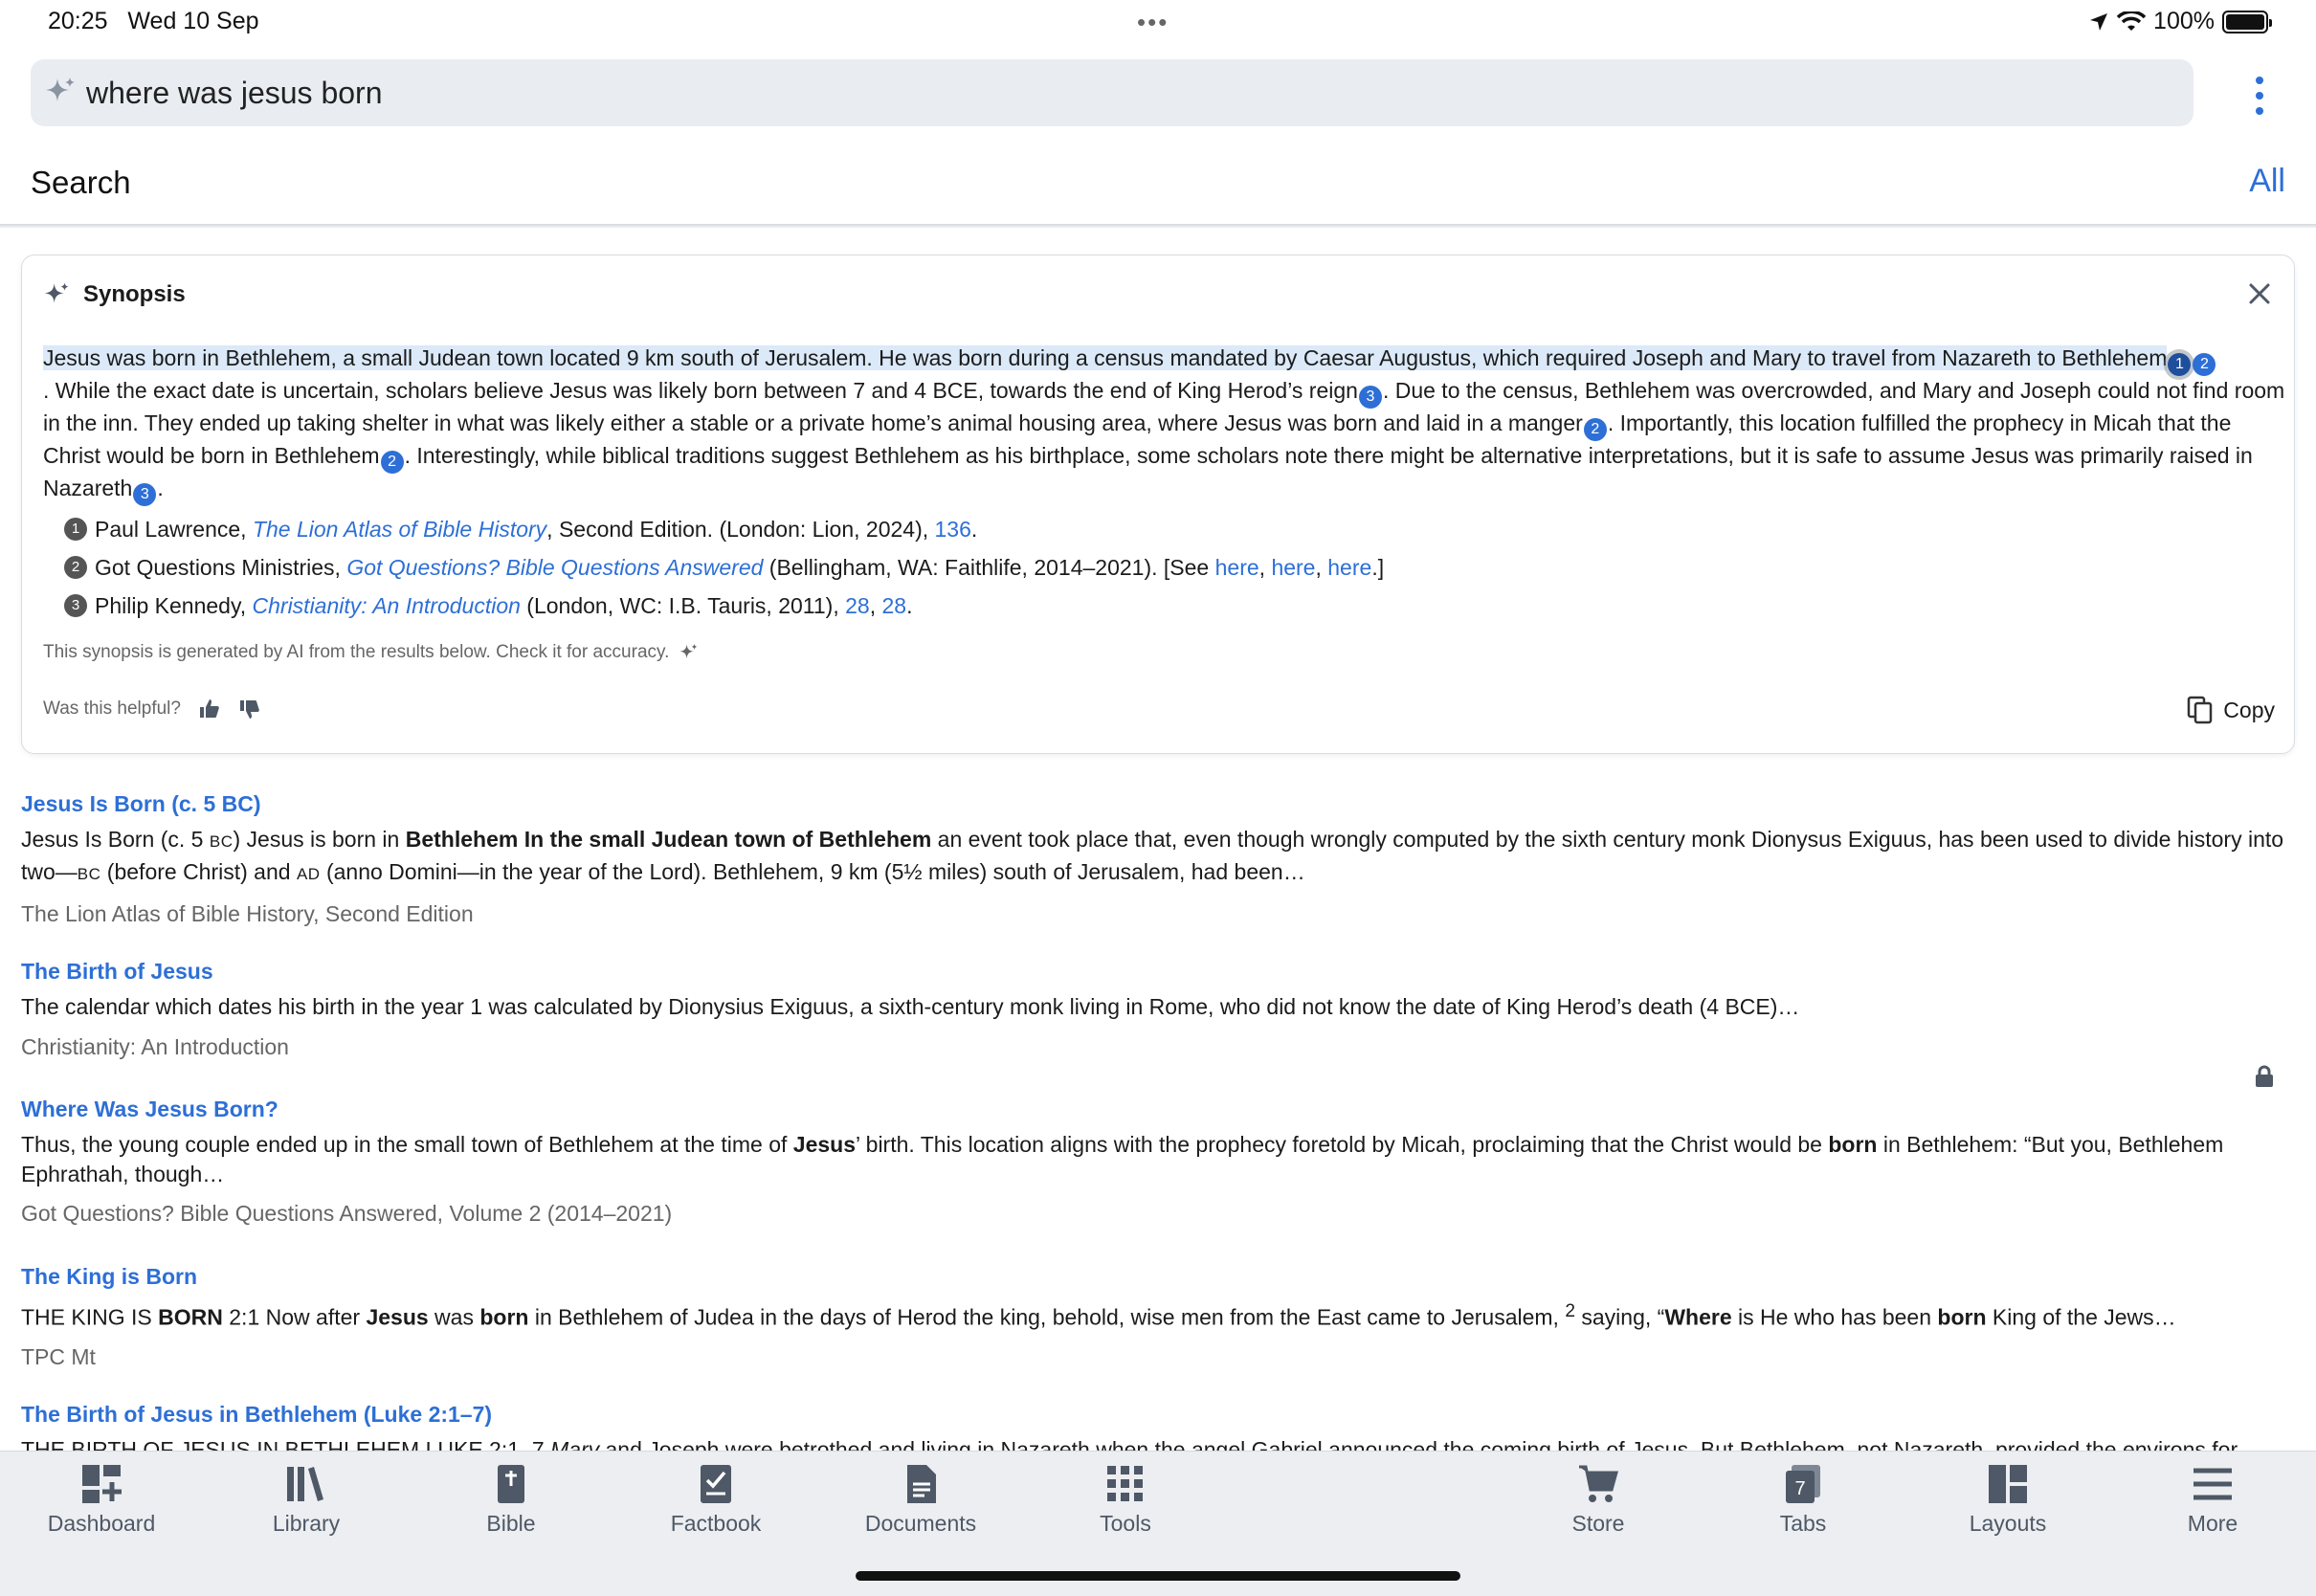 The width and height of the screenshot is (2316, 1596). I want to click on tab-more: More, so click(2212, 1500).